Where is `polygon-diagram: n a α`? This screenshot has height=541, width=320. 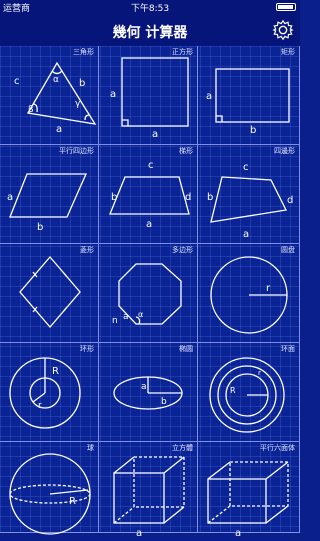 polygon-diagram: n a α is located at coordinates (147, 294).